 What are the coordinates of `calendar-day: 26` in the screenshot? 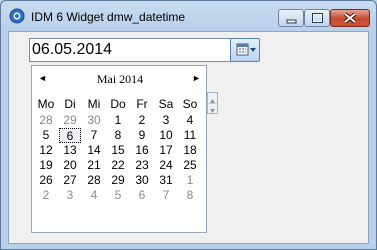 It's located at (46, 180).